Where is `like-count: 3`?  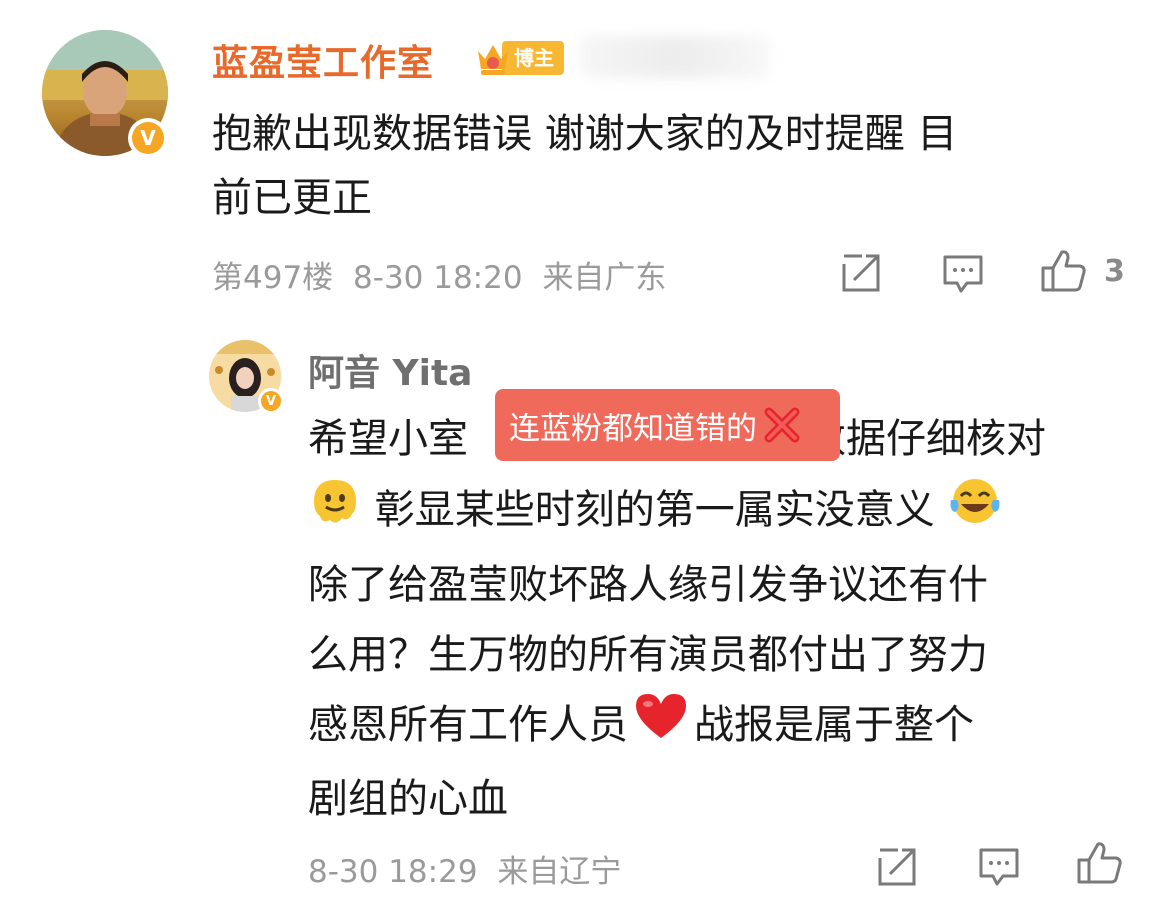 like-count: 3 is located at coordinates (1114, 271).